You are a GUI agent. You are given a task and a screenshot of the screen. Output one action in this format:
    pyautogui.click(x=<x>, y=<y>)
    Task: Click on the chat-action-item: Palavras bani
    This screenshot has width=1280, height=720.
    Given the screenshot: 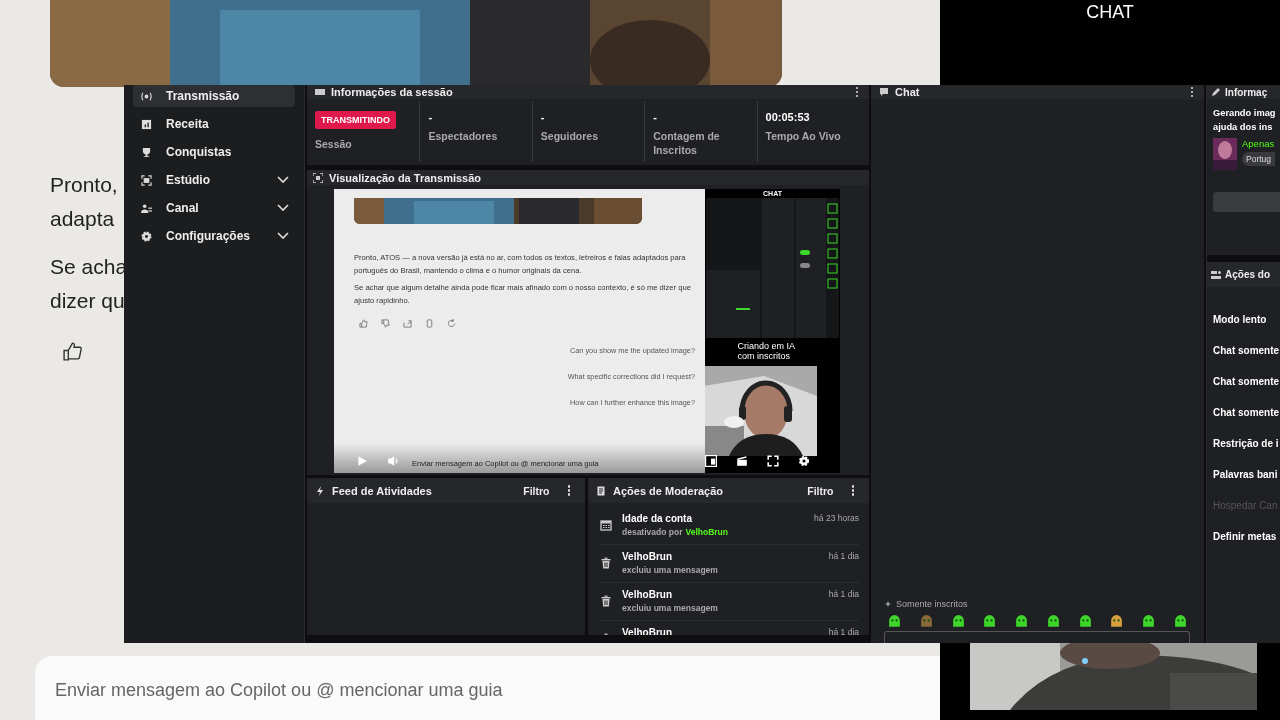 What is the action you would take?
    pyautogui.click(x=1246, y=474)
    